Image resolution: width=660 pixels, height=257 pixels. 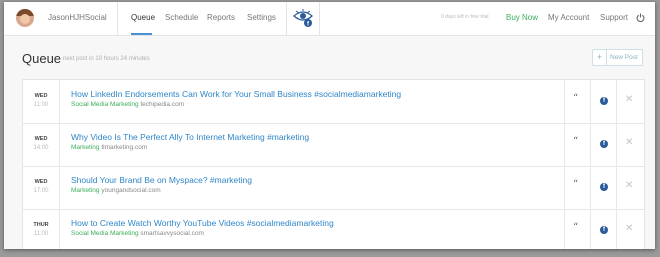 What do you see at coordinates (162, 104) in the screenshot?
I see `post-domain: techipedia.com` at bounding box center [162, 104].